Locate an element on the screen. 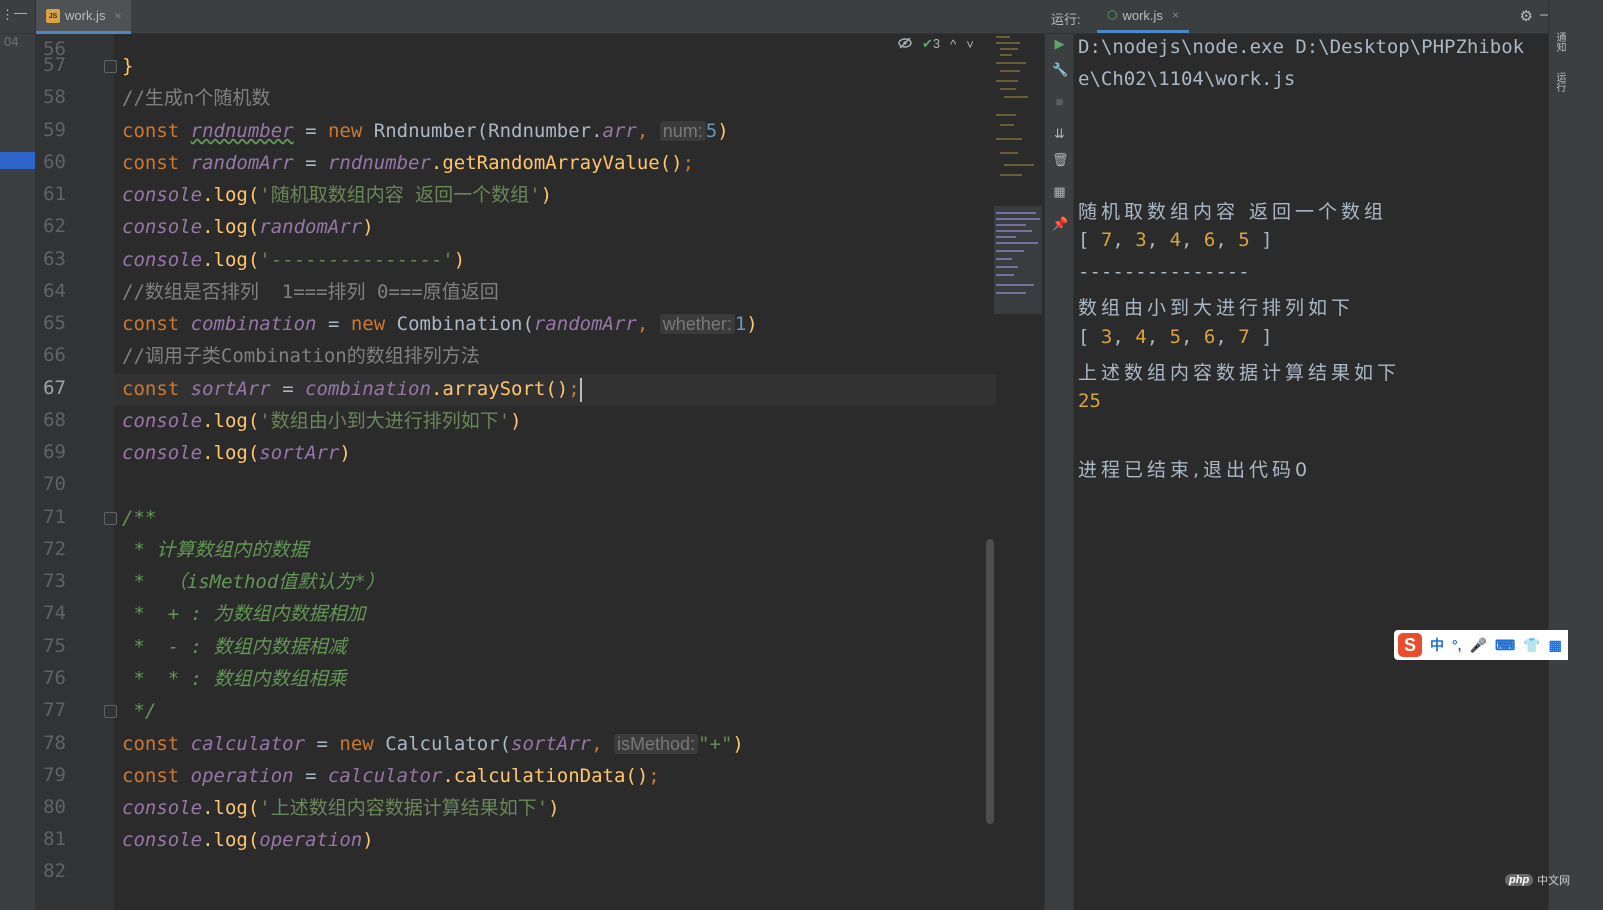 Image resolution: width=1603 pixels, height=910 pixels. notifications-label: 通知 is located at coordinates (1559, 42).